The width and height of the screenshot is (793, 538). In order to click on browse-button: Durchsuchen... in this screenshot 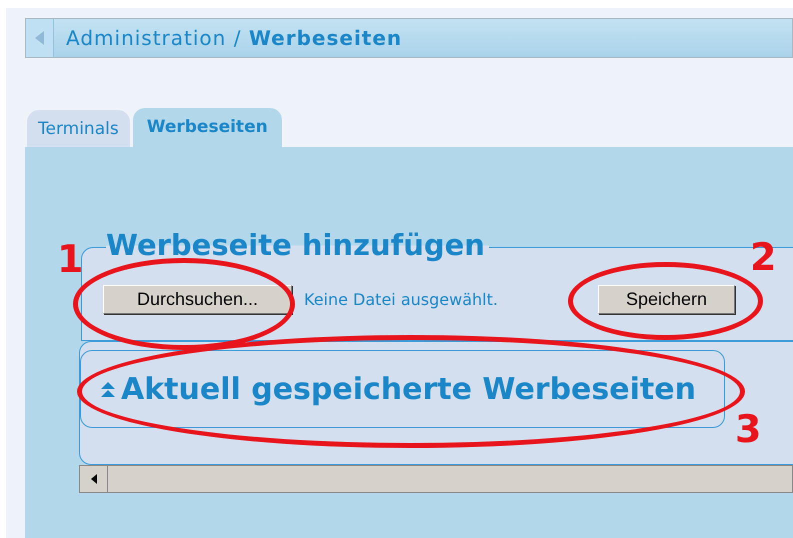, I will do `click(197, 299)`.